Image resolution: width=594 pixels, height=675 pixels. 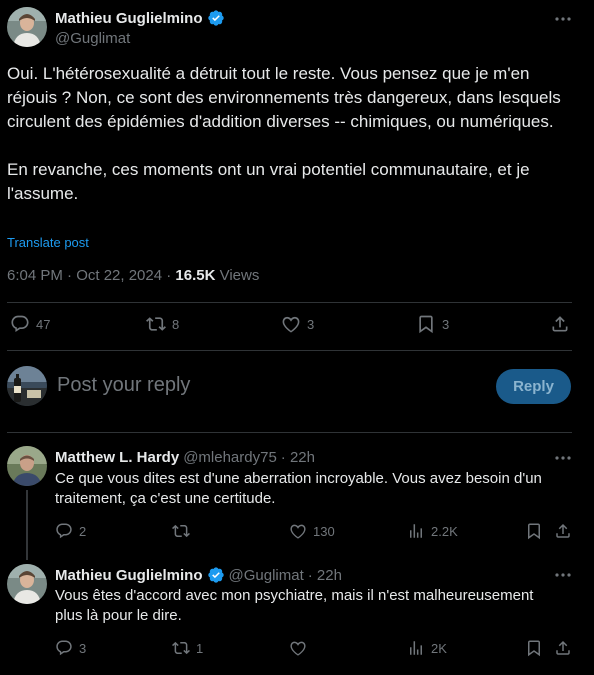 I want to click on like-count: 3, so click(x=311, y=324).